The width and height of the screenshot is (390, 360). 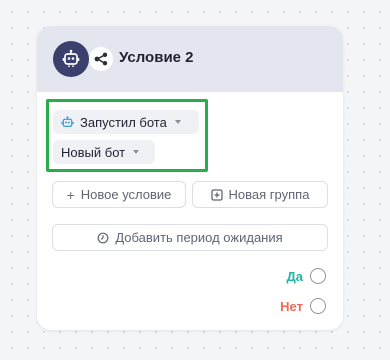 I want to click on node-header: Условие 2, so click(x=190, y=59).